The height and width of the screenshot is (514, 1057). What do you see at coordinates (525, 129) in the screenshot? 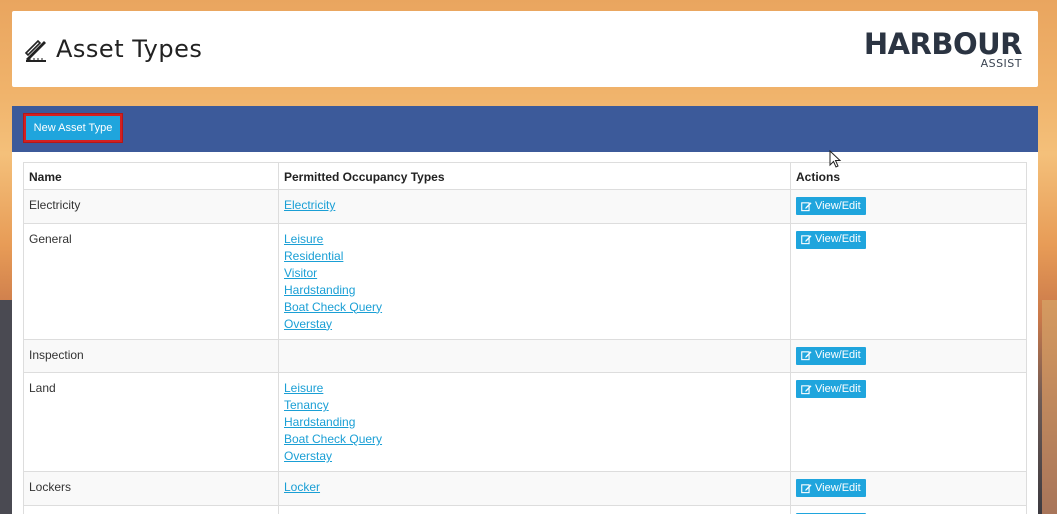
I see `toolbar: New Asset Type` at bounding box center [525, 129].